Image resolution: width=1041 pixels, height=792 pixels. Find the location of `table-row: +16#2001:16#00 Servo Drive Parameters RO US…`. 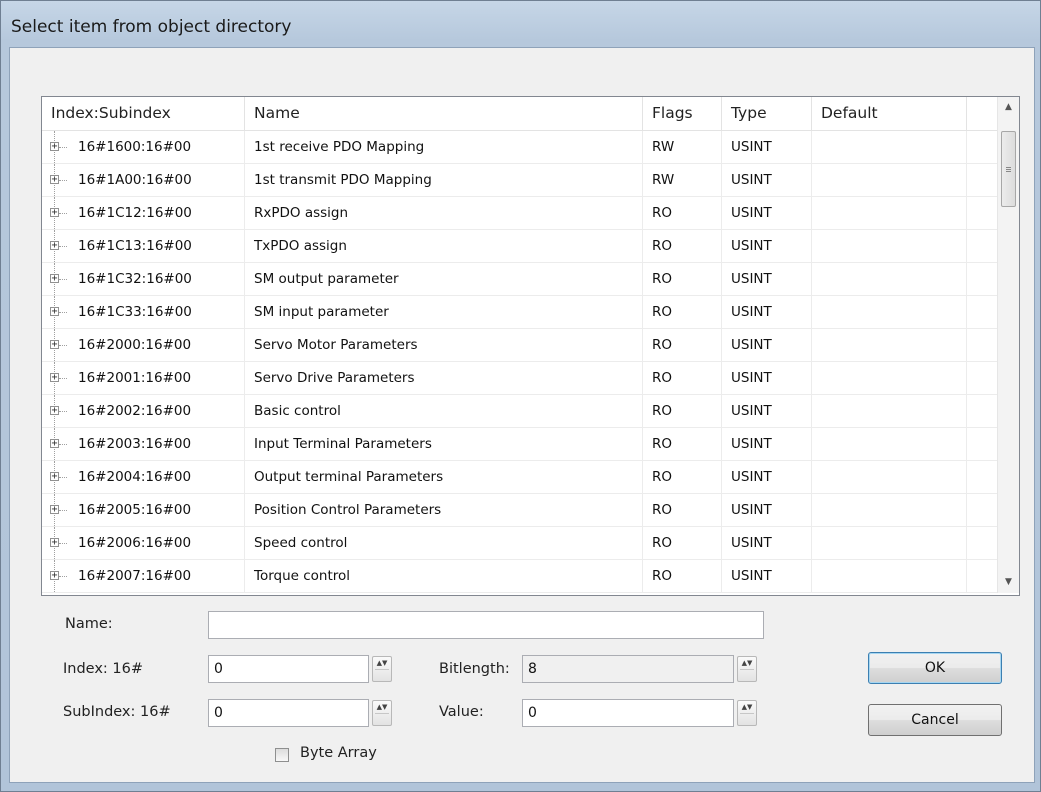

table-row: +16#2001:16#00 Servo Drive Parameters RO US… is located at coordinates (519, 378).